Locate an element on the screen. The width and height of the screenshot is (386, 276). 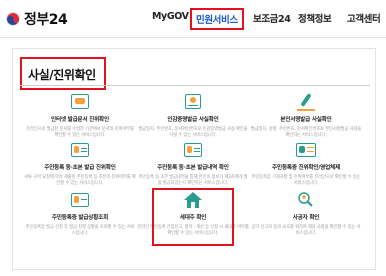
taegeuk-logo-icon is located at coordinates (13, 19).